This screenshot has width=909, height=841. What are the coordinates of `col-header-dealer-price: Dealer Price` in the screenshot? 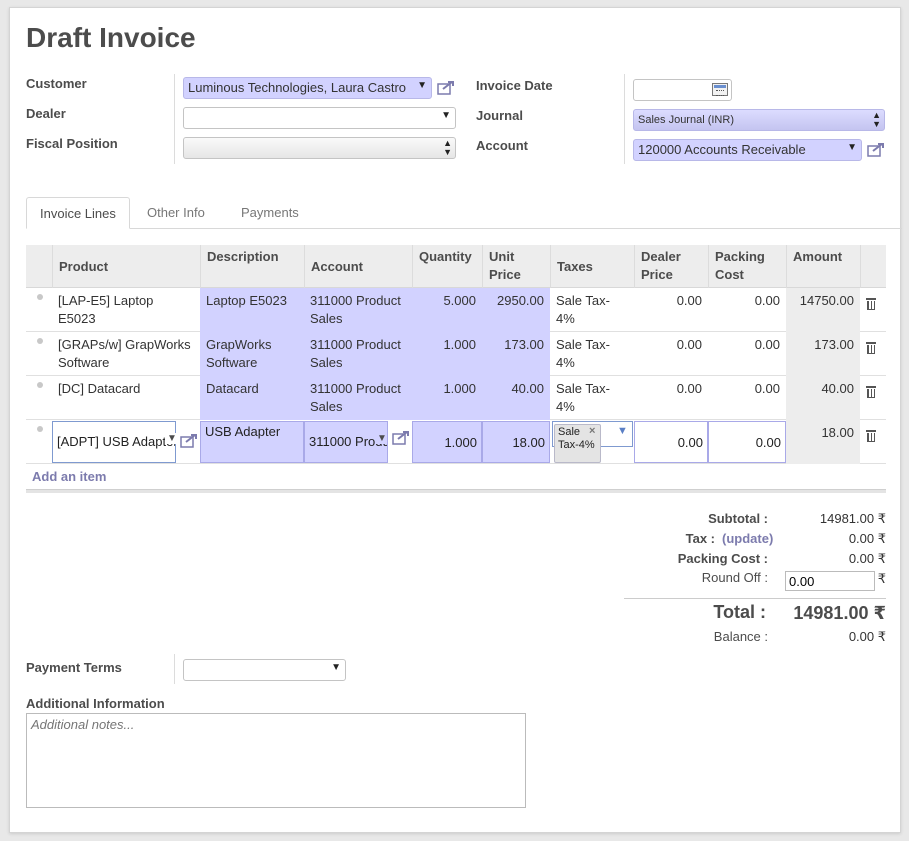 It's located at (671, 266).